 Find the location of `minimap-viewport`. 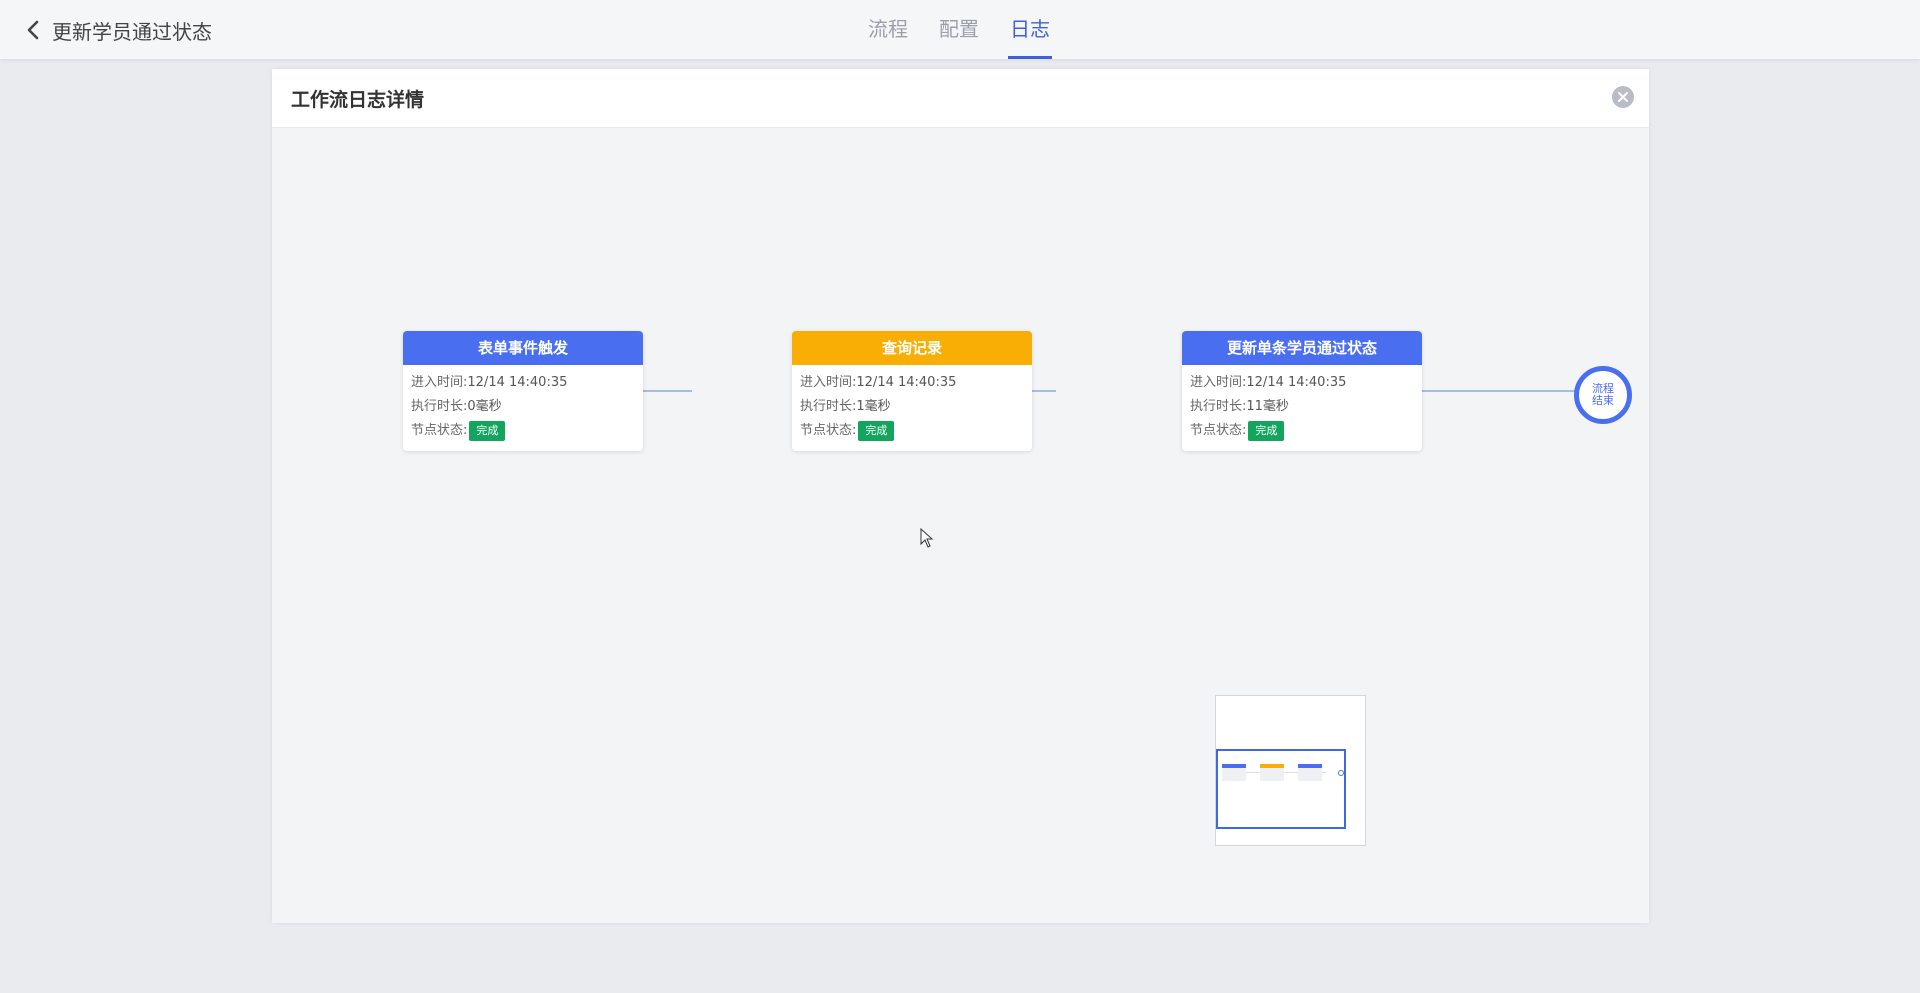

minimap-viewport is located at coordinates (1281, 789).